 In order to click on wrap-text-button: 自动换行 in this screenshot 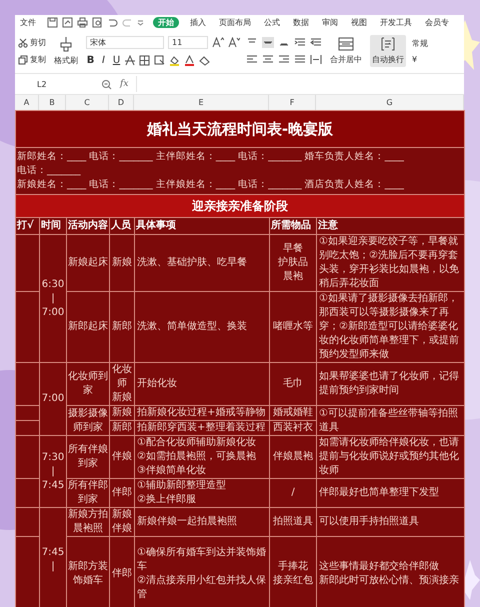, I will do `click(388, 51)`.